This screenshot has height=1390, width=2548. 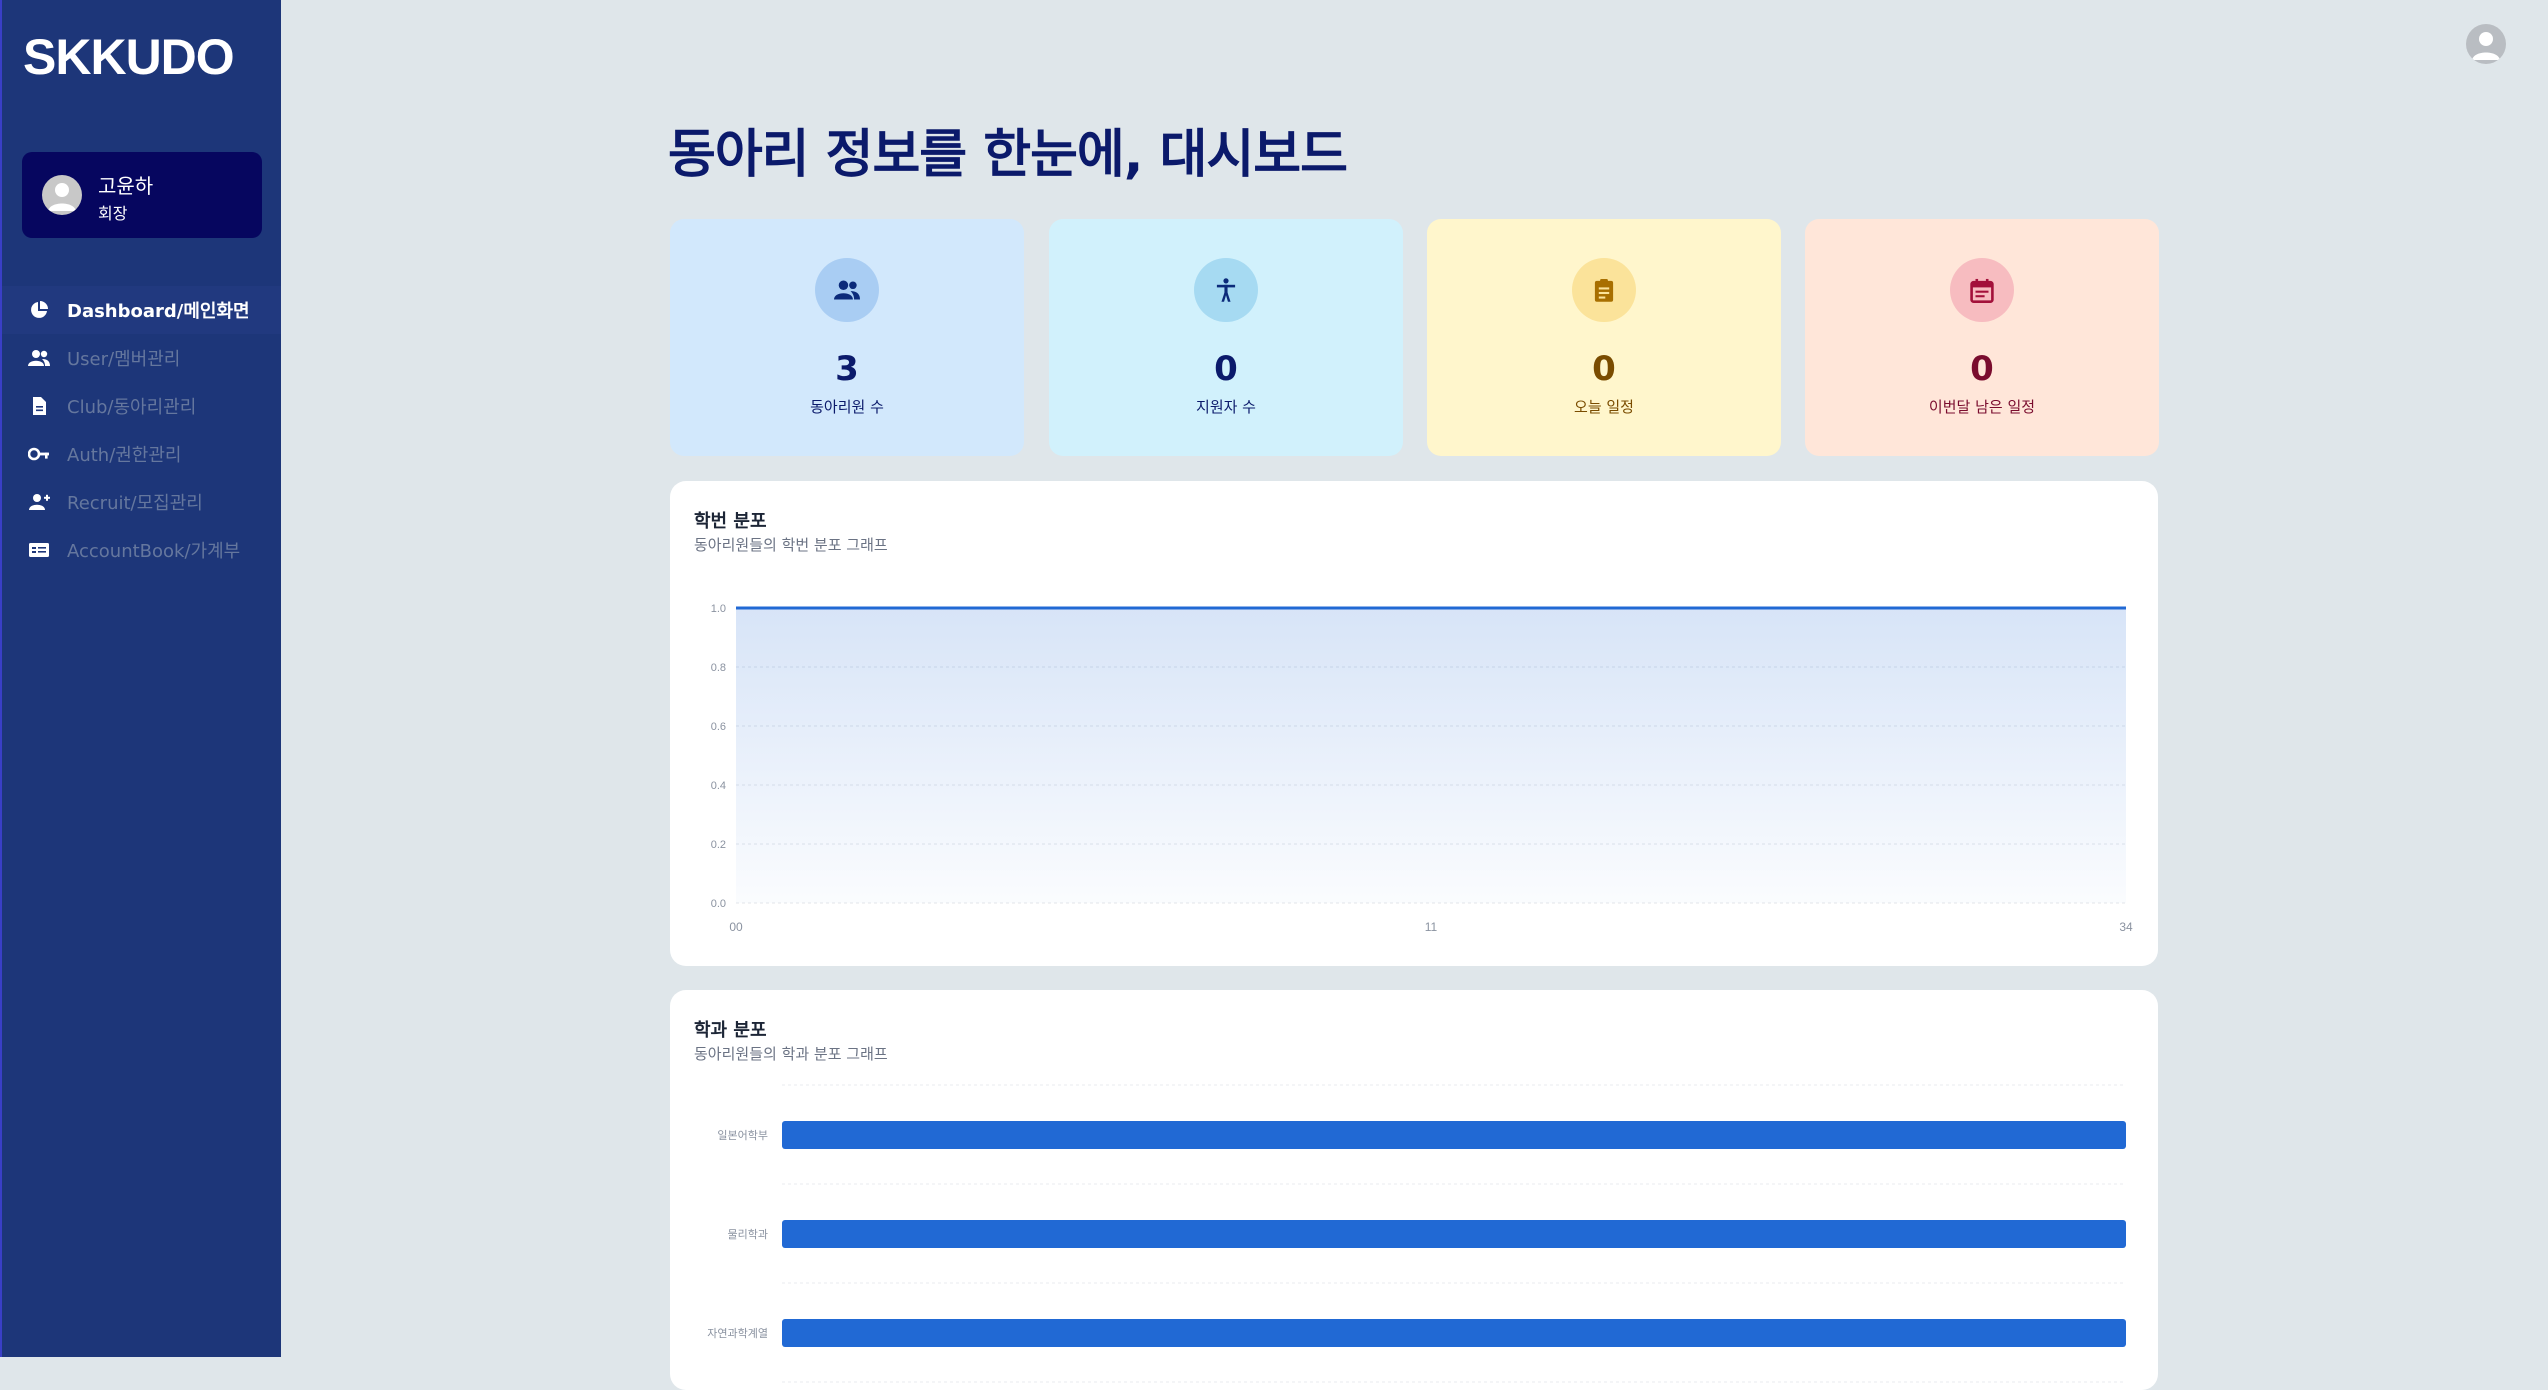 I want to click on document-icon, so click(x=39, y=406).